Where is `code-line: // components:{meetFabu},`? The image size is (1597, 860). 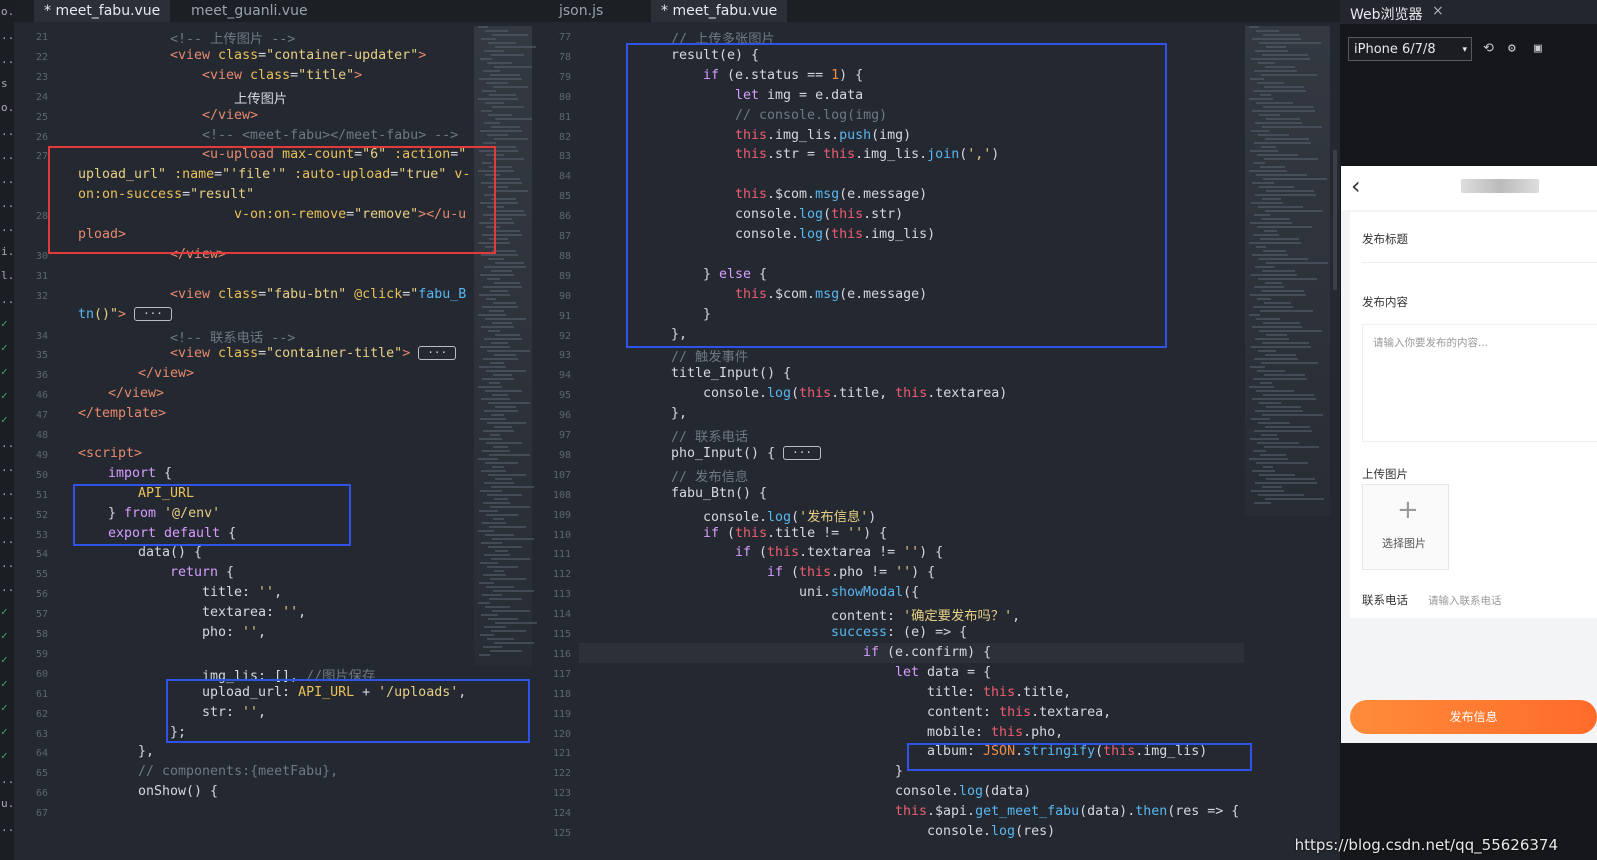 code-line: // components:{meetFabu}, is located at coordinates (238, 771).